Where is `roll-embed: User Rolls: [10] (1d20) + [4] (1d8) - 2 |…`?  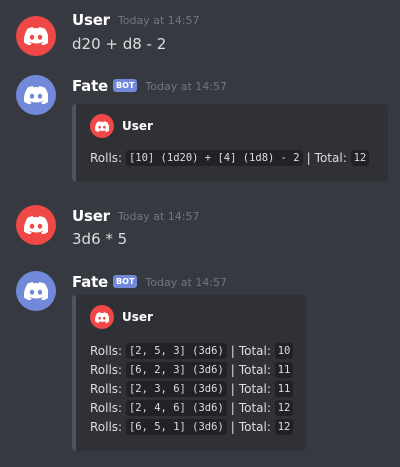
roll-embed: User Rolls: [10] (1d20) + [4] (1d8) - 2 |… is located at coordinates (230, 143).